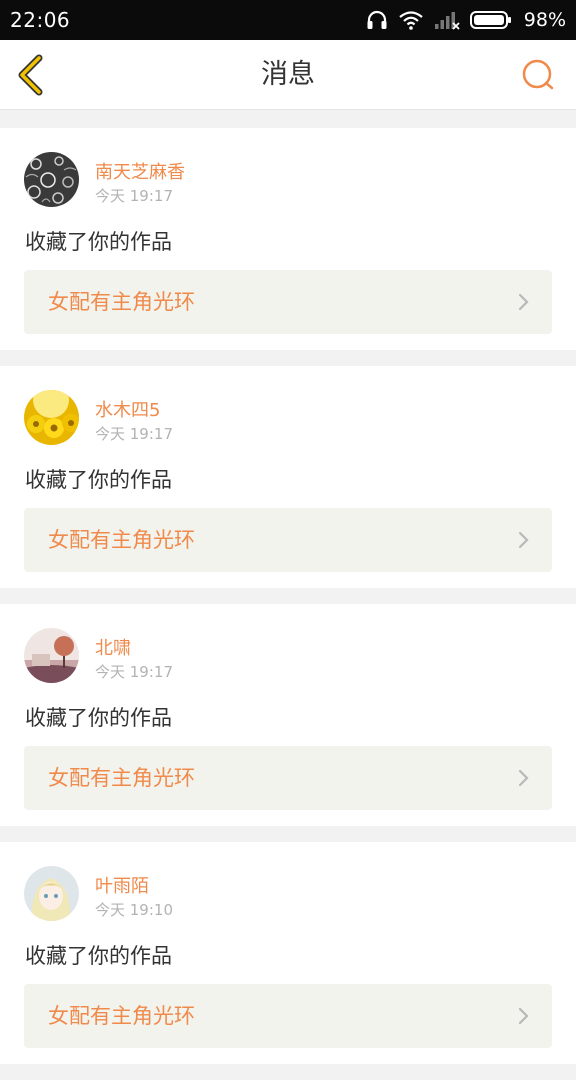  Describe the element at coordinates (377, 20) in the screenshot. I see `headphones-icon` at that location.